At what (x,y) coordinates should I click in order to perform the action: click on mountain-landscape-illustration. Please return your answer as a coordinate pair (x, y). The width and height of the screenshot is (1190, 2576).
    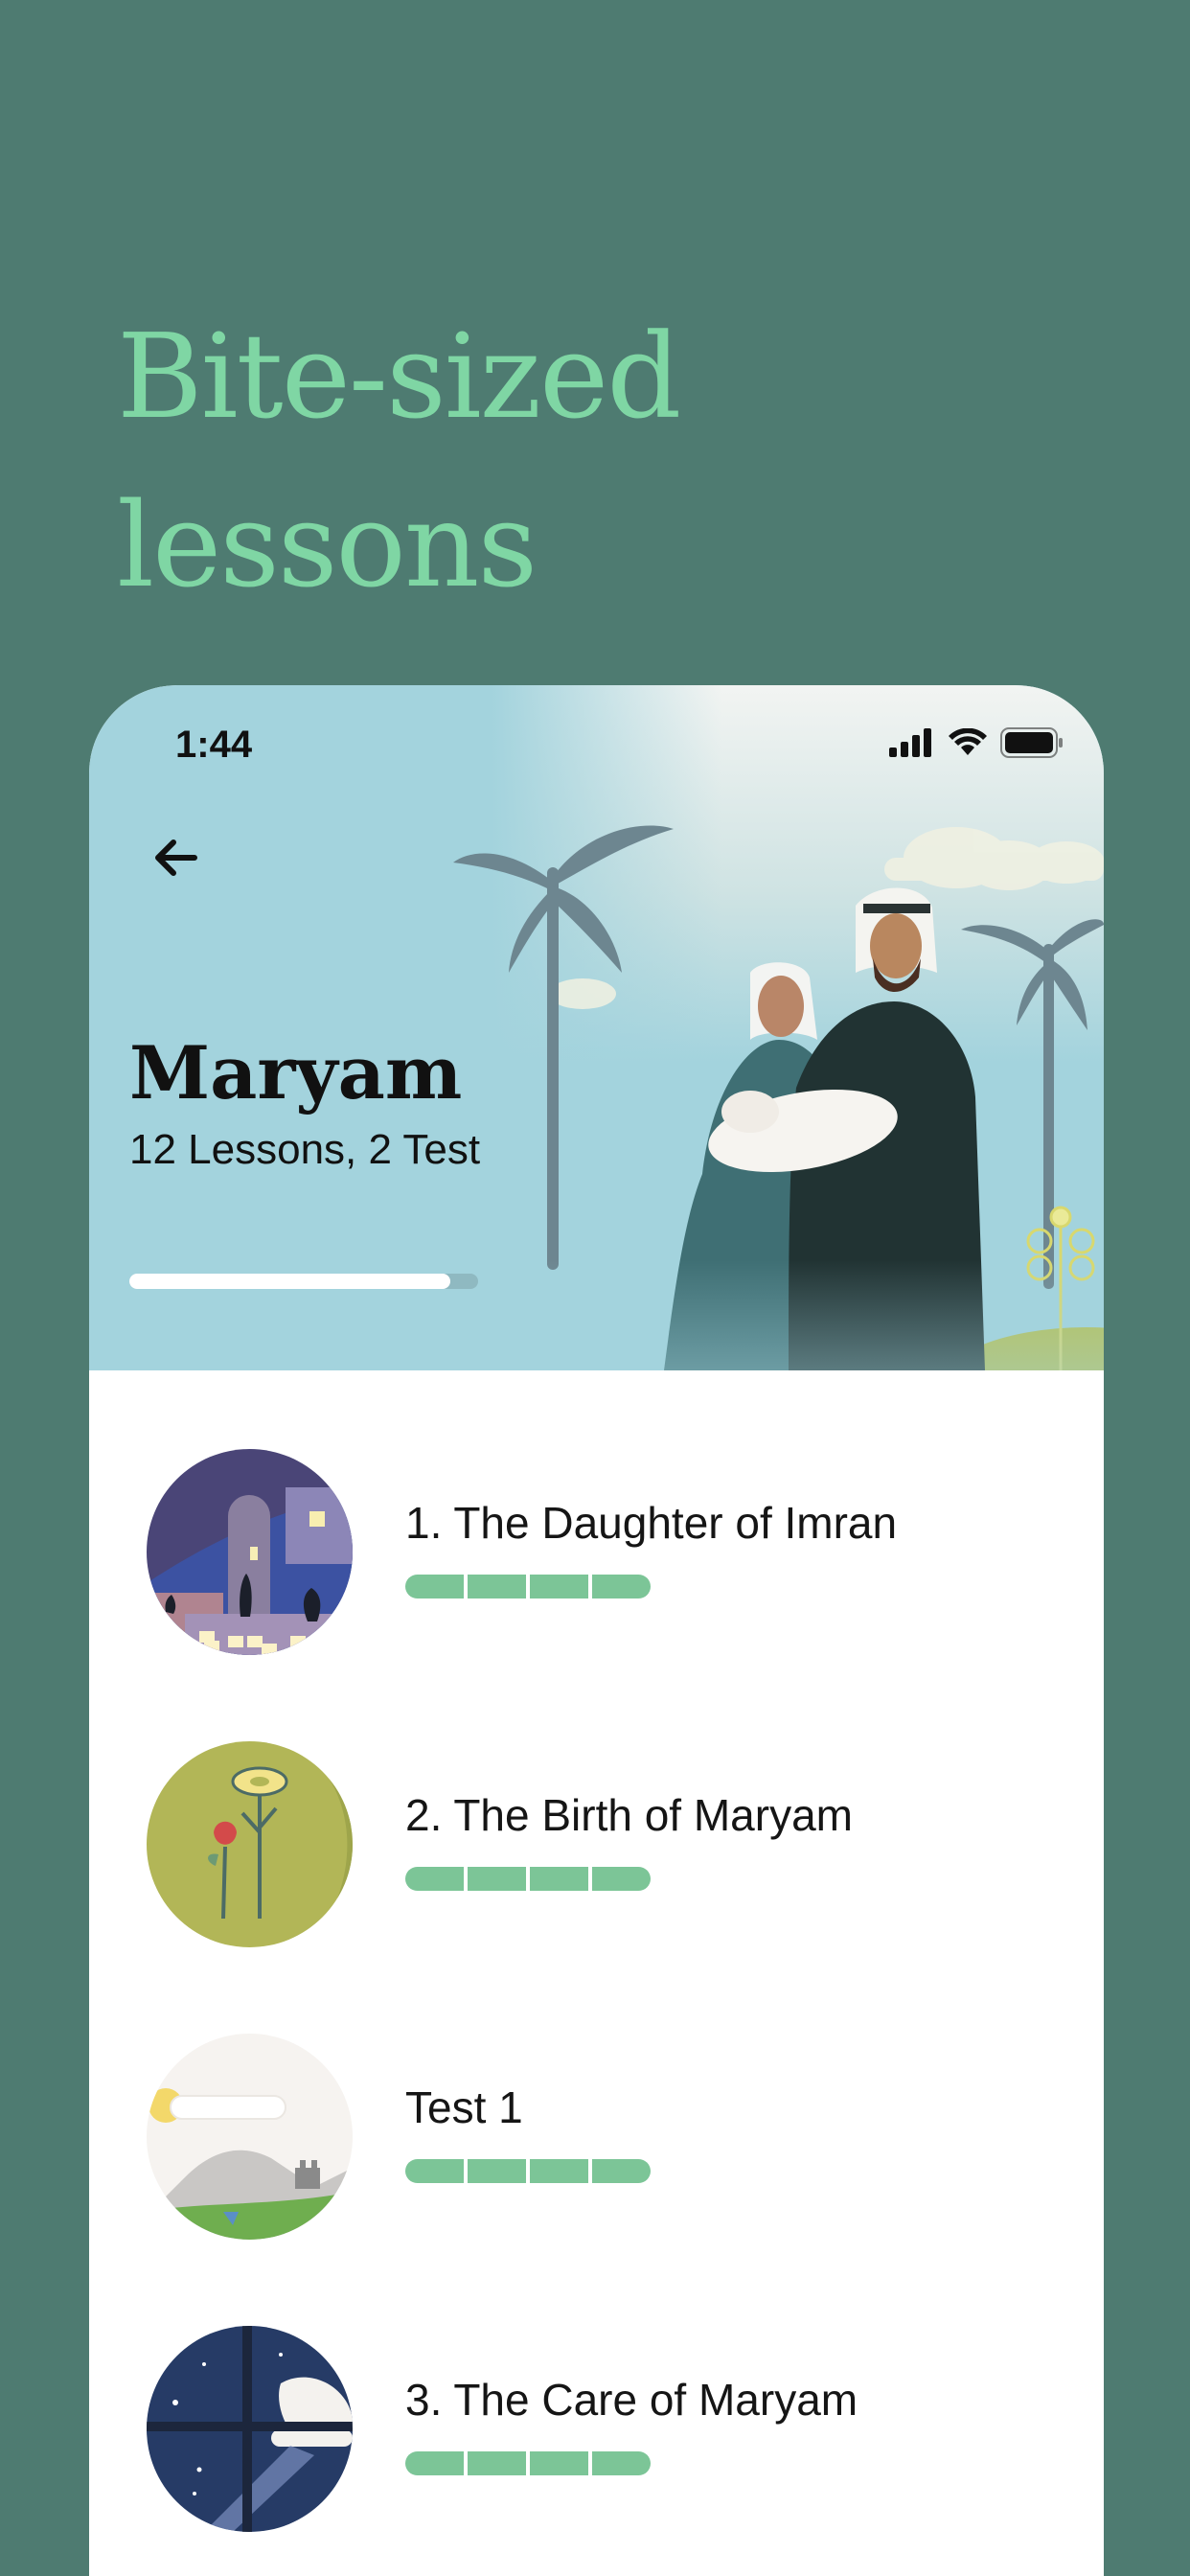
    Looking at the image, I should click on (250, 2137).